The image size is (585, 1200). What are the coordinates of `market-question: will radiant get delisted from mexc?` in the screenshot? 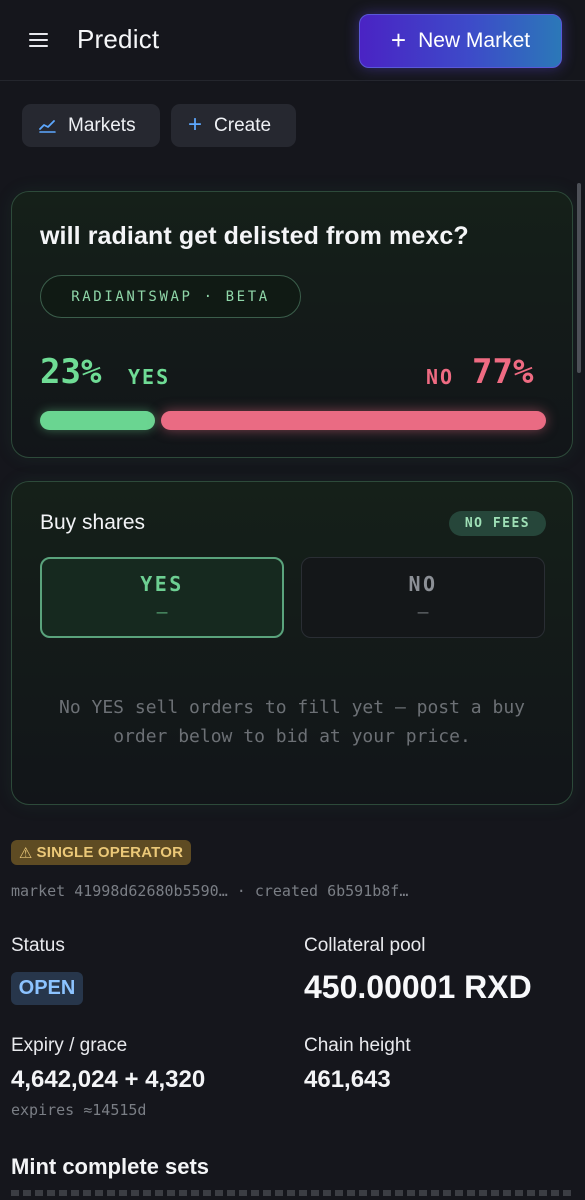 It's located at (254, 236).